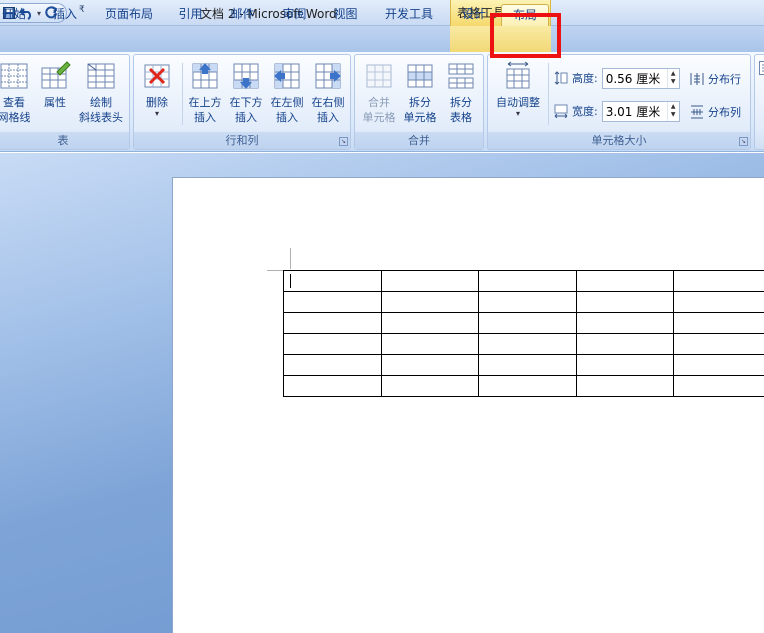  What do you see at coordinates (157, 95) in the screenshot?
I see `delete-button: 删除 ▾` at bounding box center [157, 95].